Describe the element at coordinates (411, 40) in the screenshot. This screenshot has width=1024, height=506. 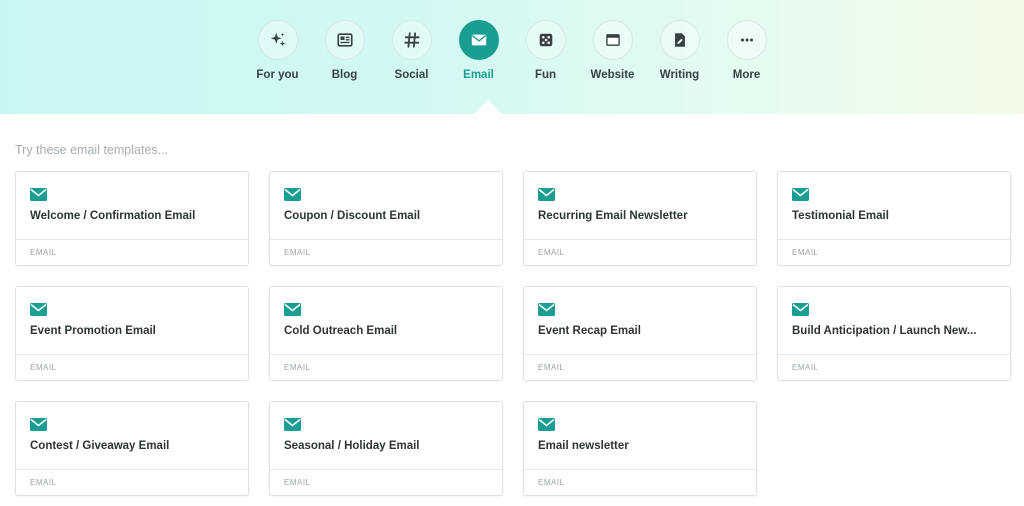
I see `hashtag-icon` at that location.